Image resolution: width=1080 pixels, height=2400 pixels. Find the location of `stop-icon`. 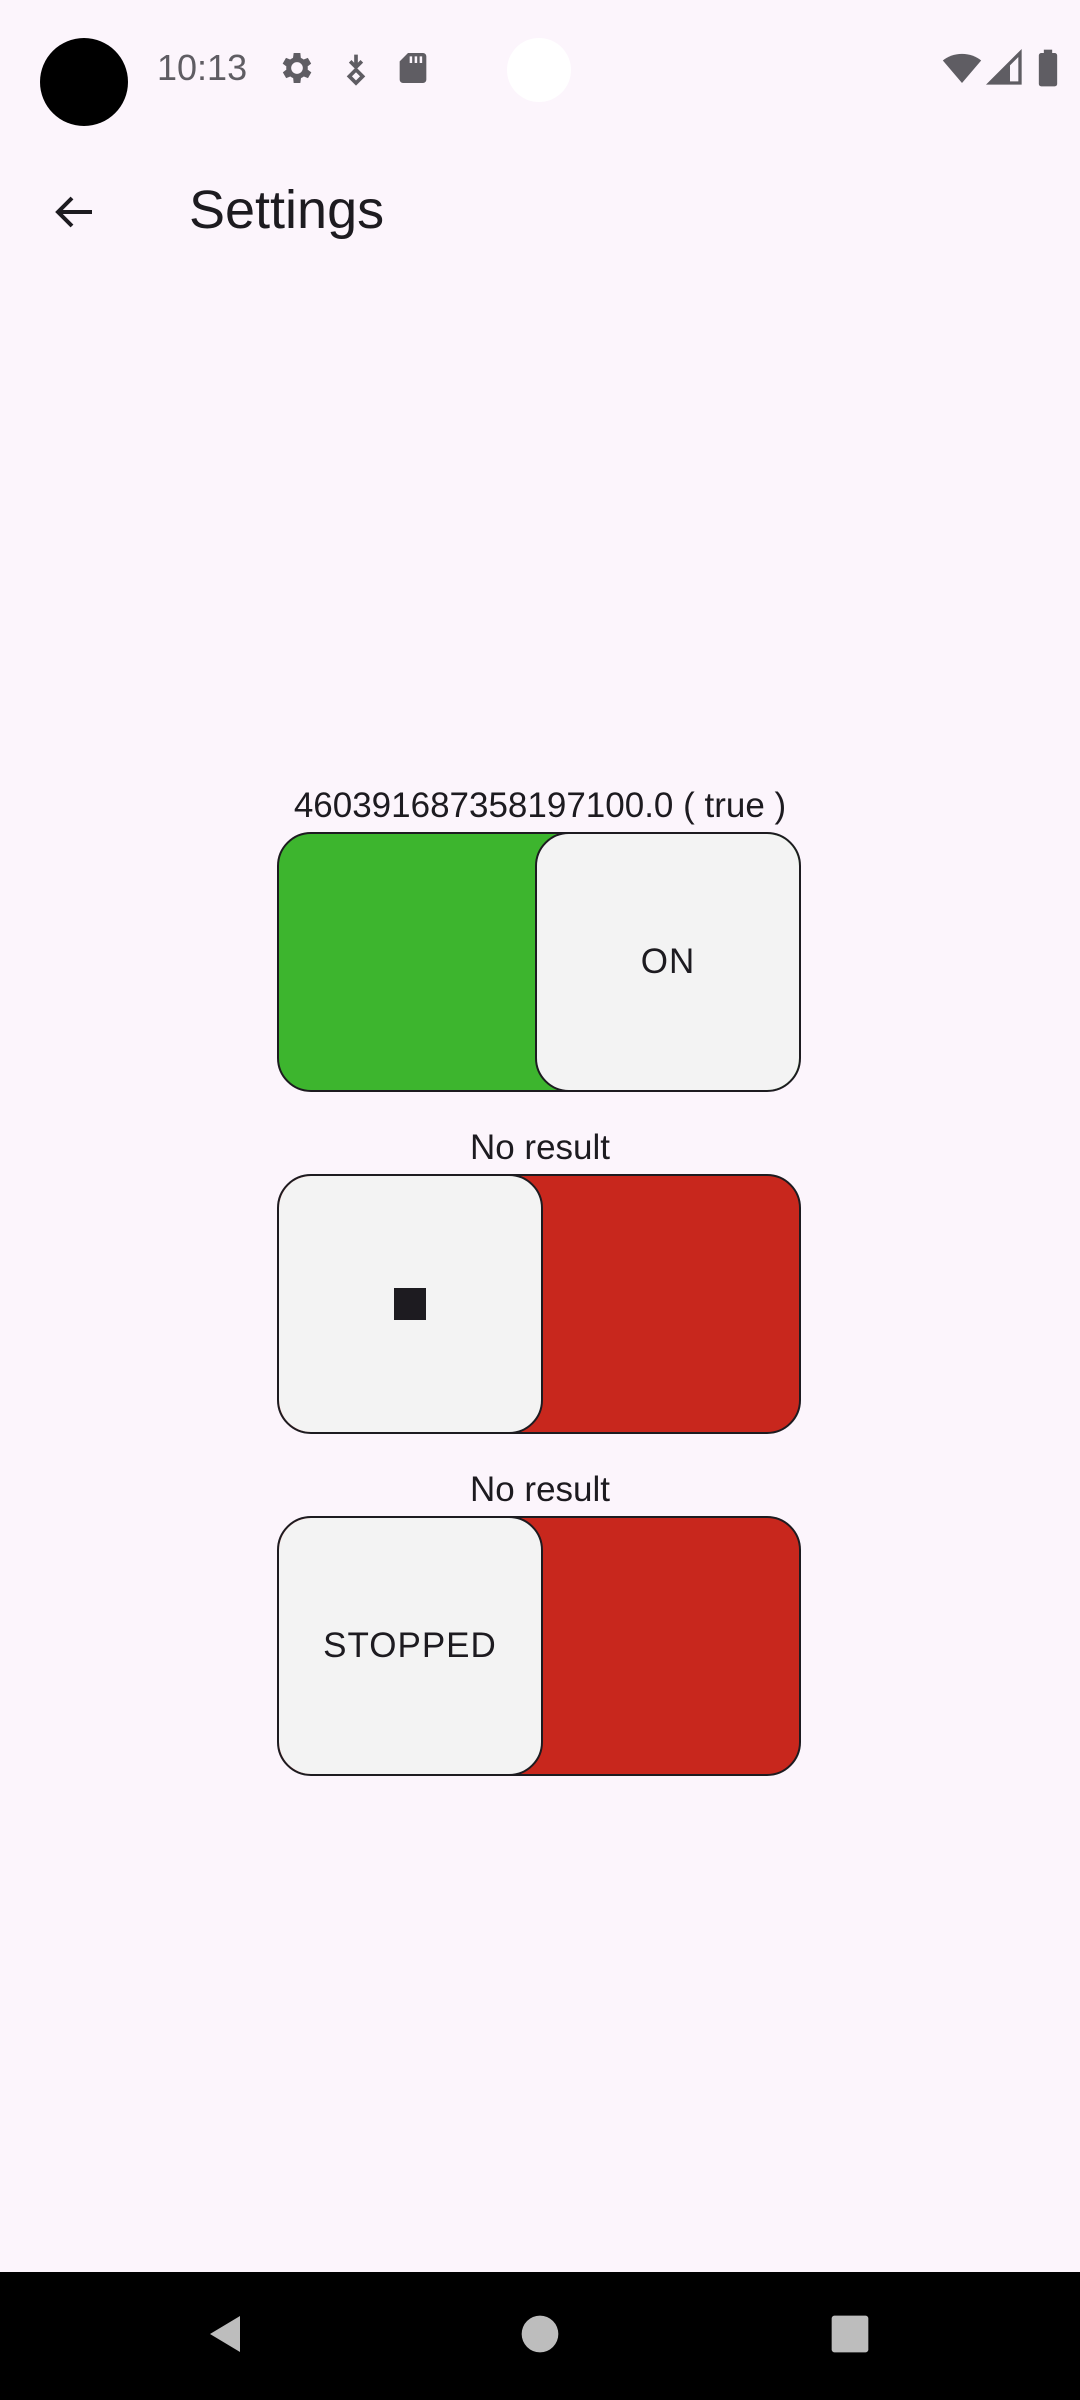

stop-icon is located at coordinates (410, 1304).